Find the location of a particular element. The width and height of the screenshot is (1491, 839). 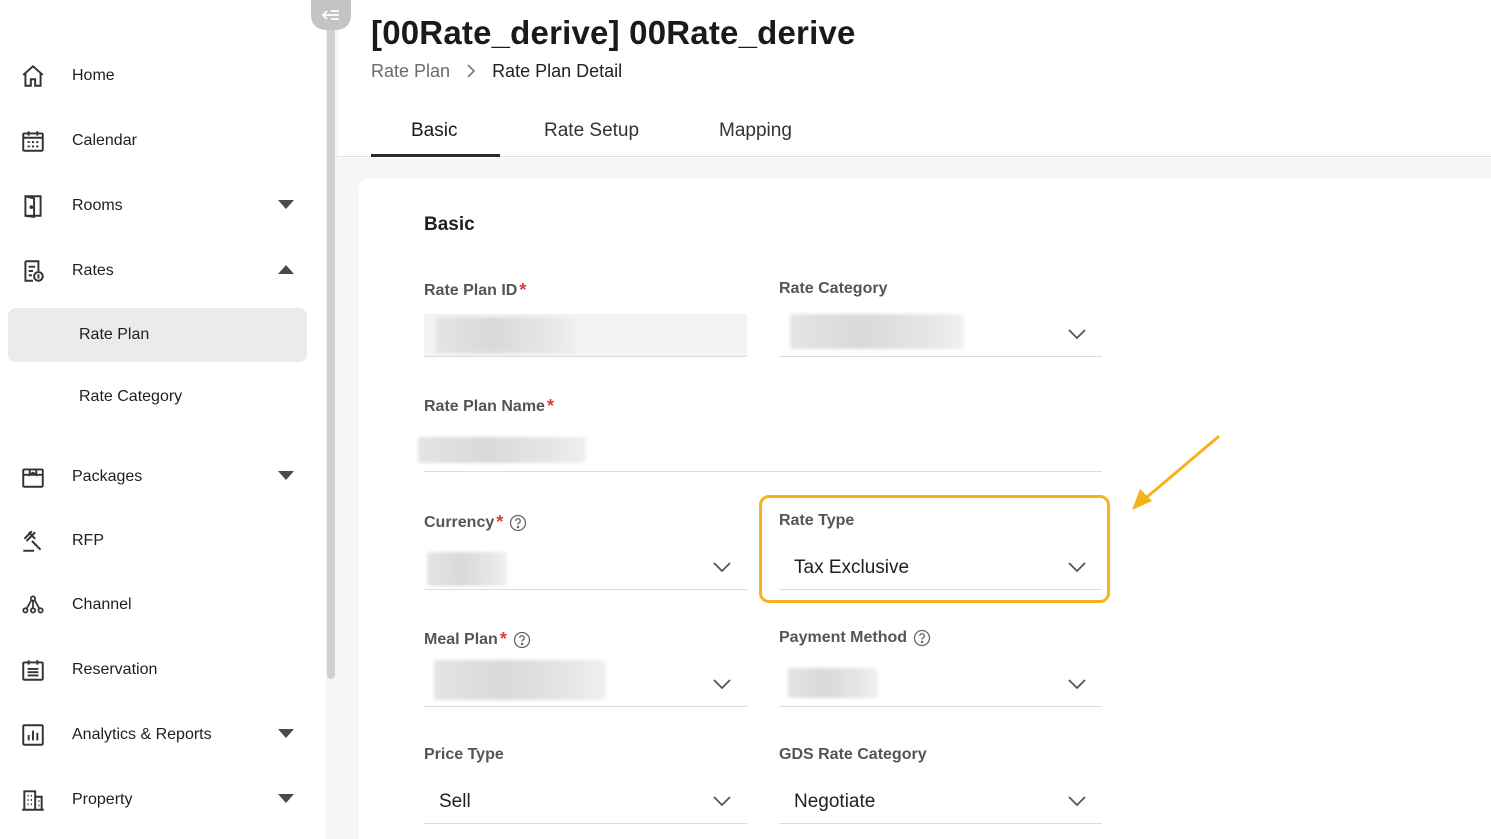

collapse-arrow-icon is located at coordinates (330, 15).